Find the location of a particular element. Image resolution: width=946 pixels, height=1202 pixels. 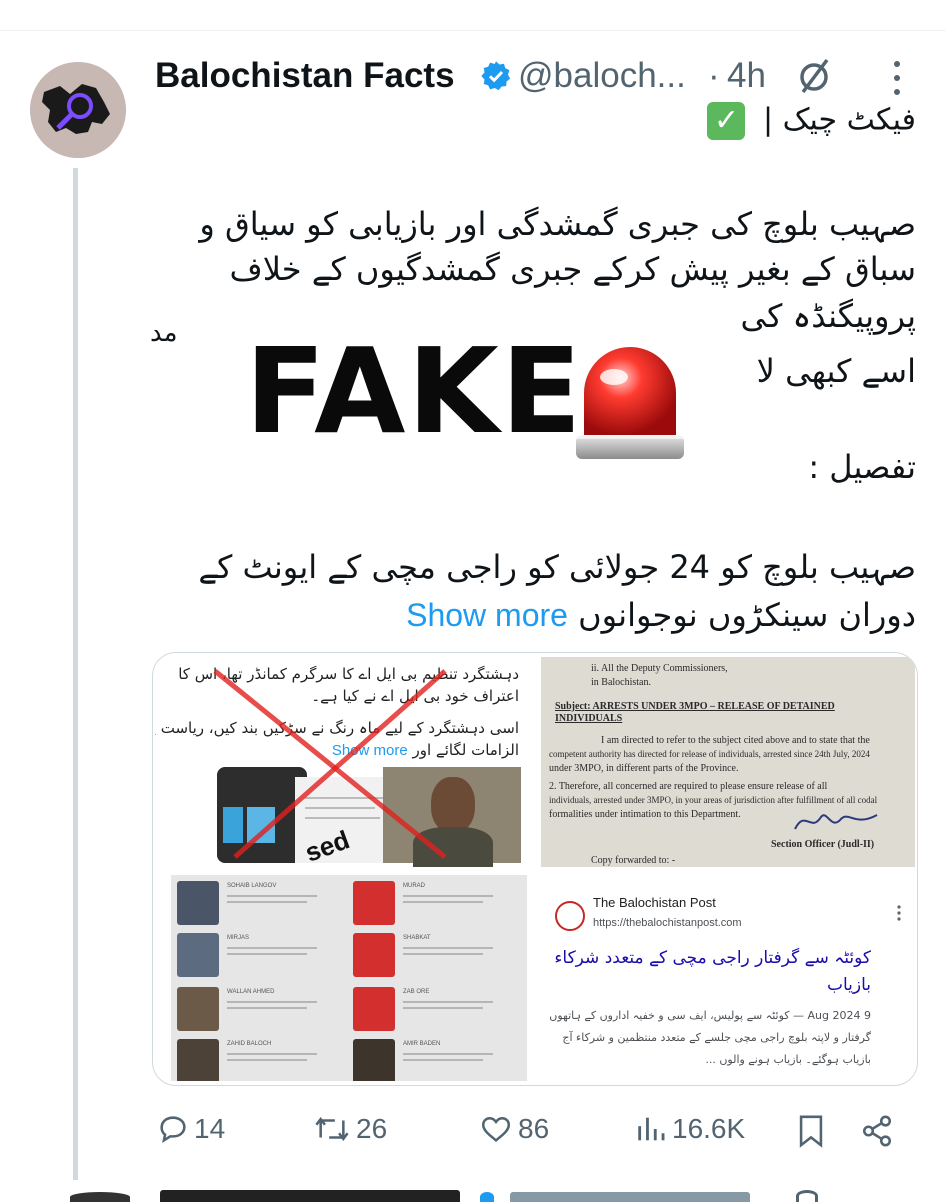

result-more-icon is located at coordinates (899, 913).